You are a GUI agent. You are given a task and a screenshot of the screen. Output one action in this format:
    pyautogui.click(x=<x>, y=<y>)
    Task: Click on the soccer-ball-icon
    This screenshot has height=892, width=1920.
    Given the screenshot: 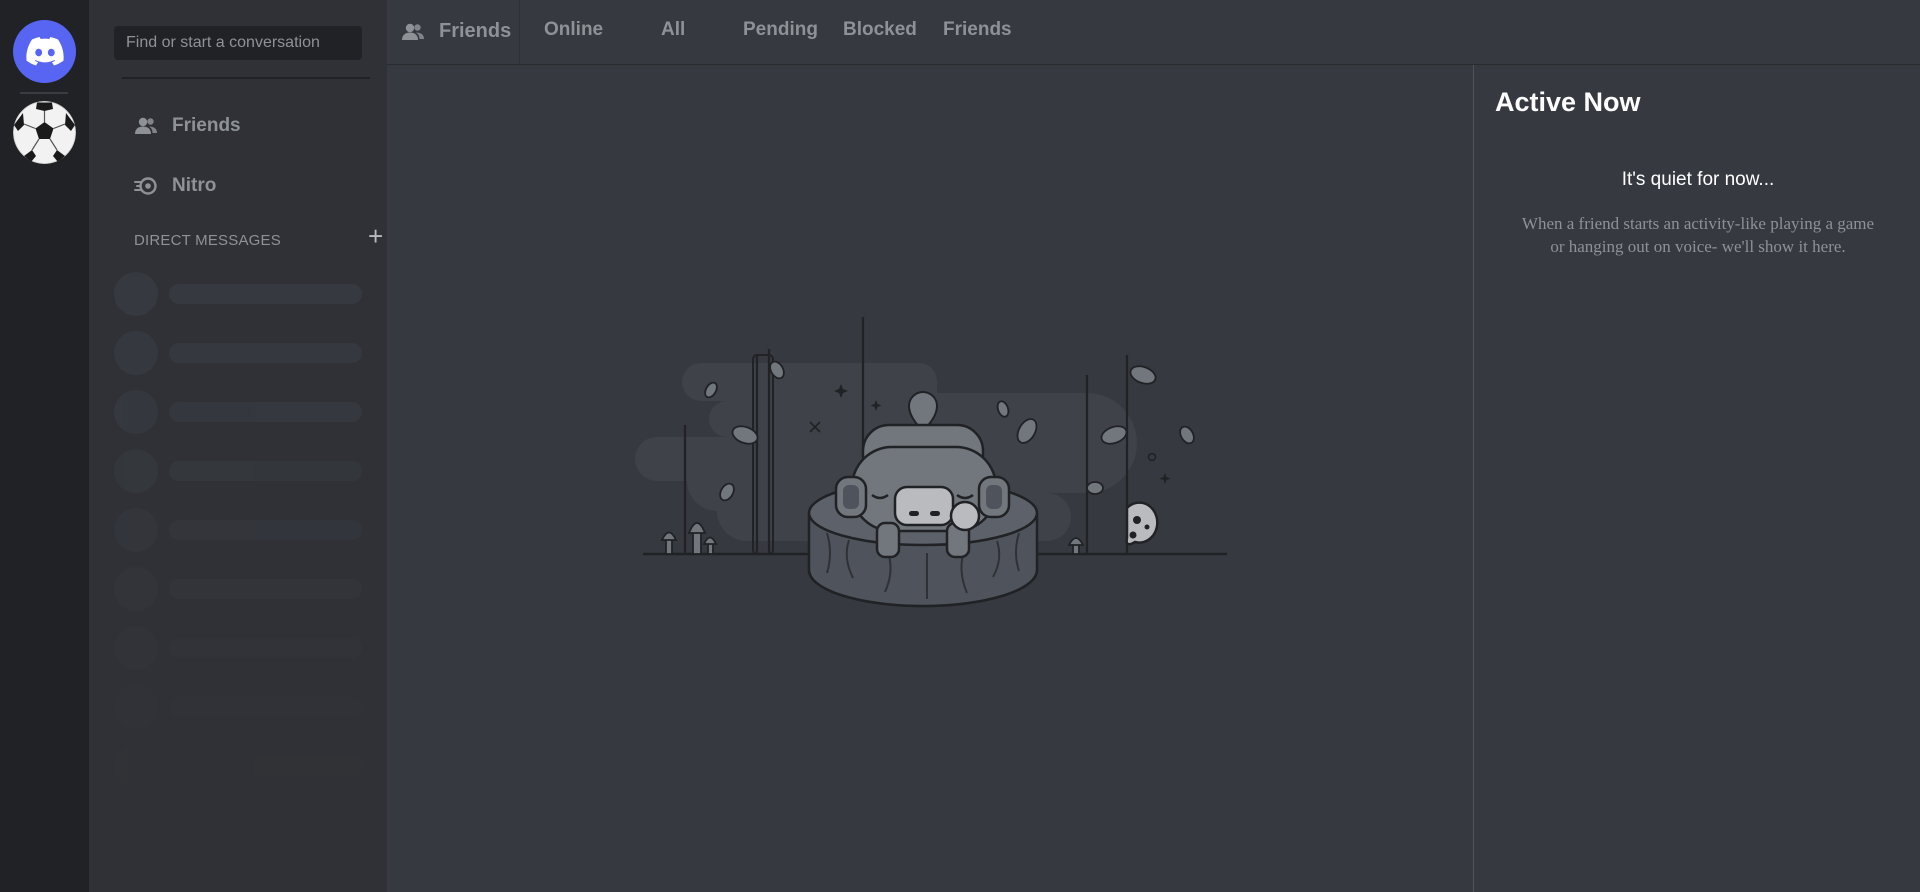 What is the action you would take?
    pyautogui.click(x=44, y=132)
    